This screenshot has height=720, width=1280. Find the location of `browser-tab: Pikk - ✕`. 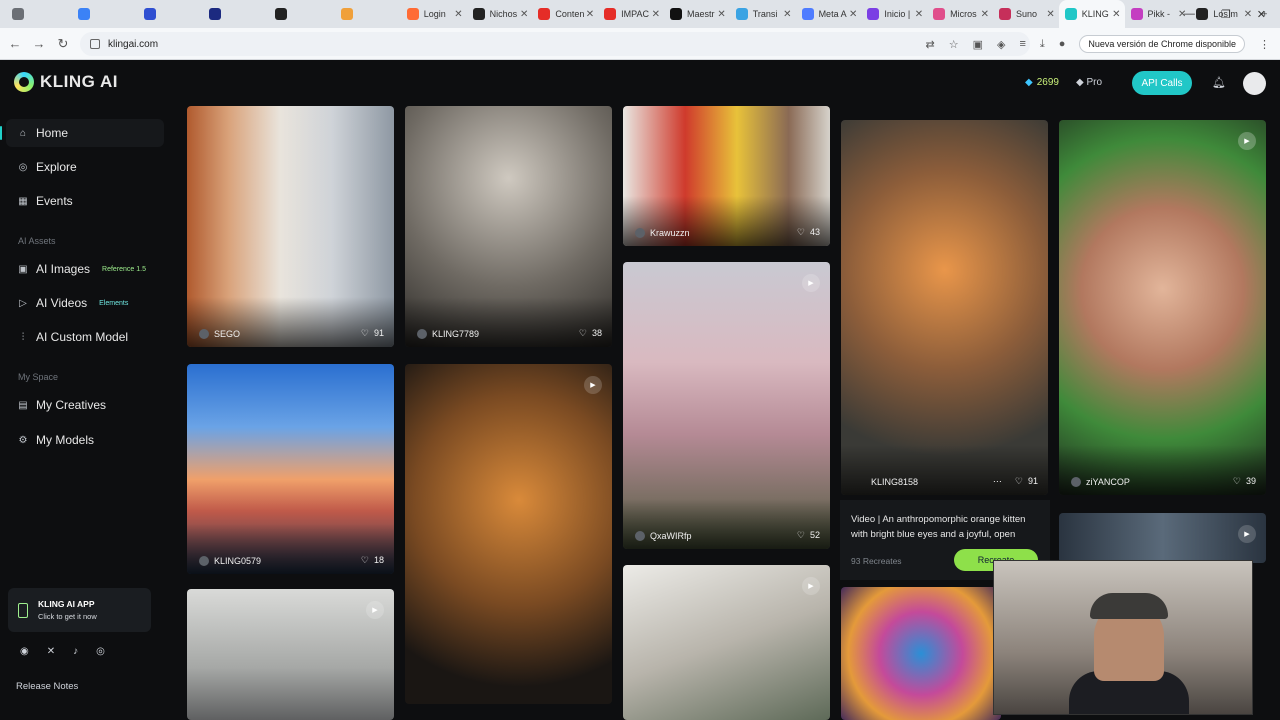

browser-tab: Pikk - ✕ is located at coordinates (1158, 14).